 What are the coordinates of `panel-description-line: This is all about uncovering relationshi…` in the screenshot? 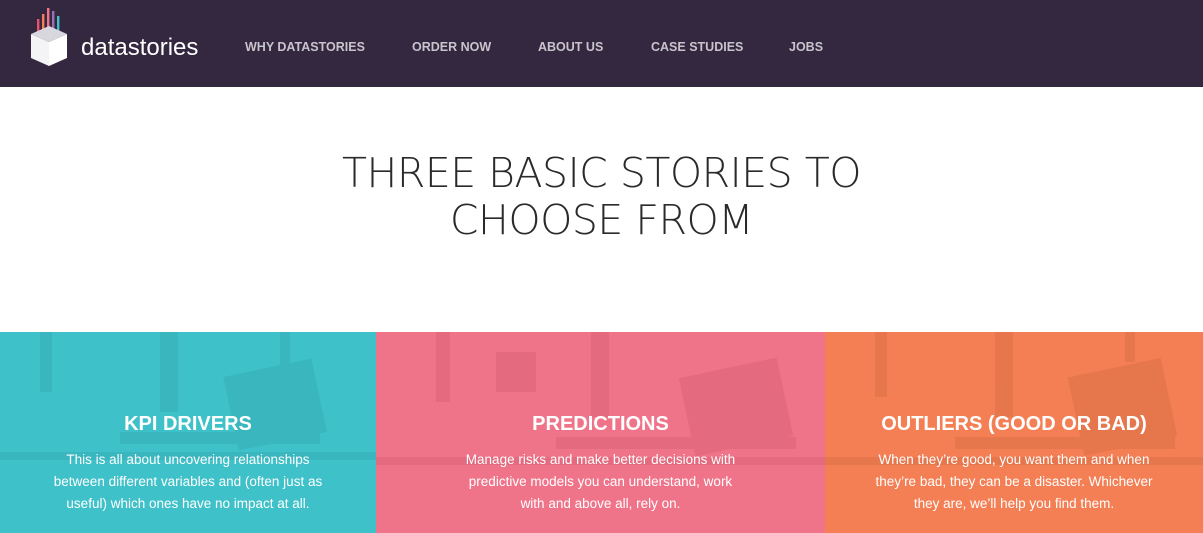 It's located at (188, 459).